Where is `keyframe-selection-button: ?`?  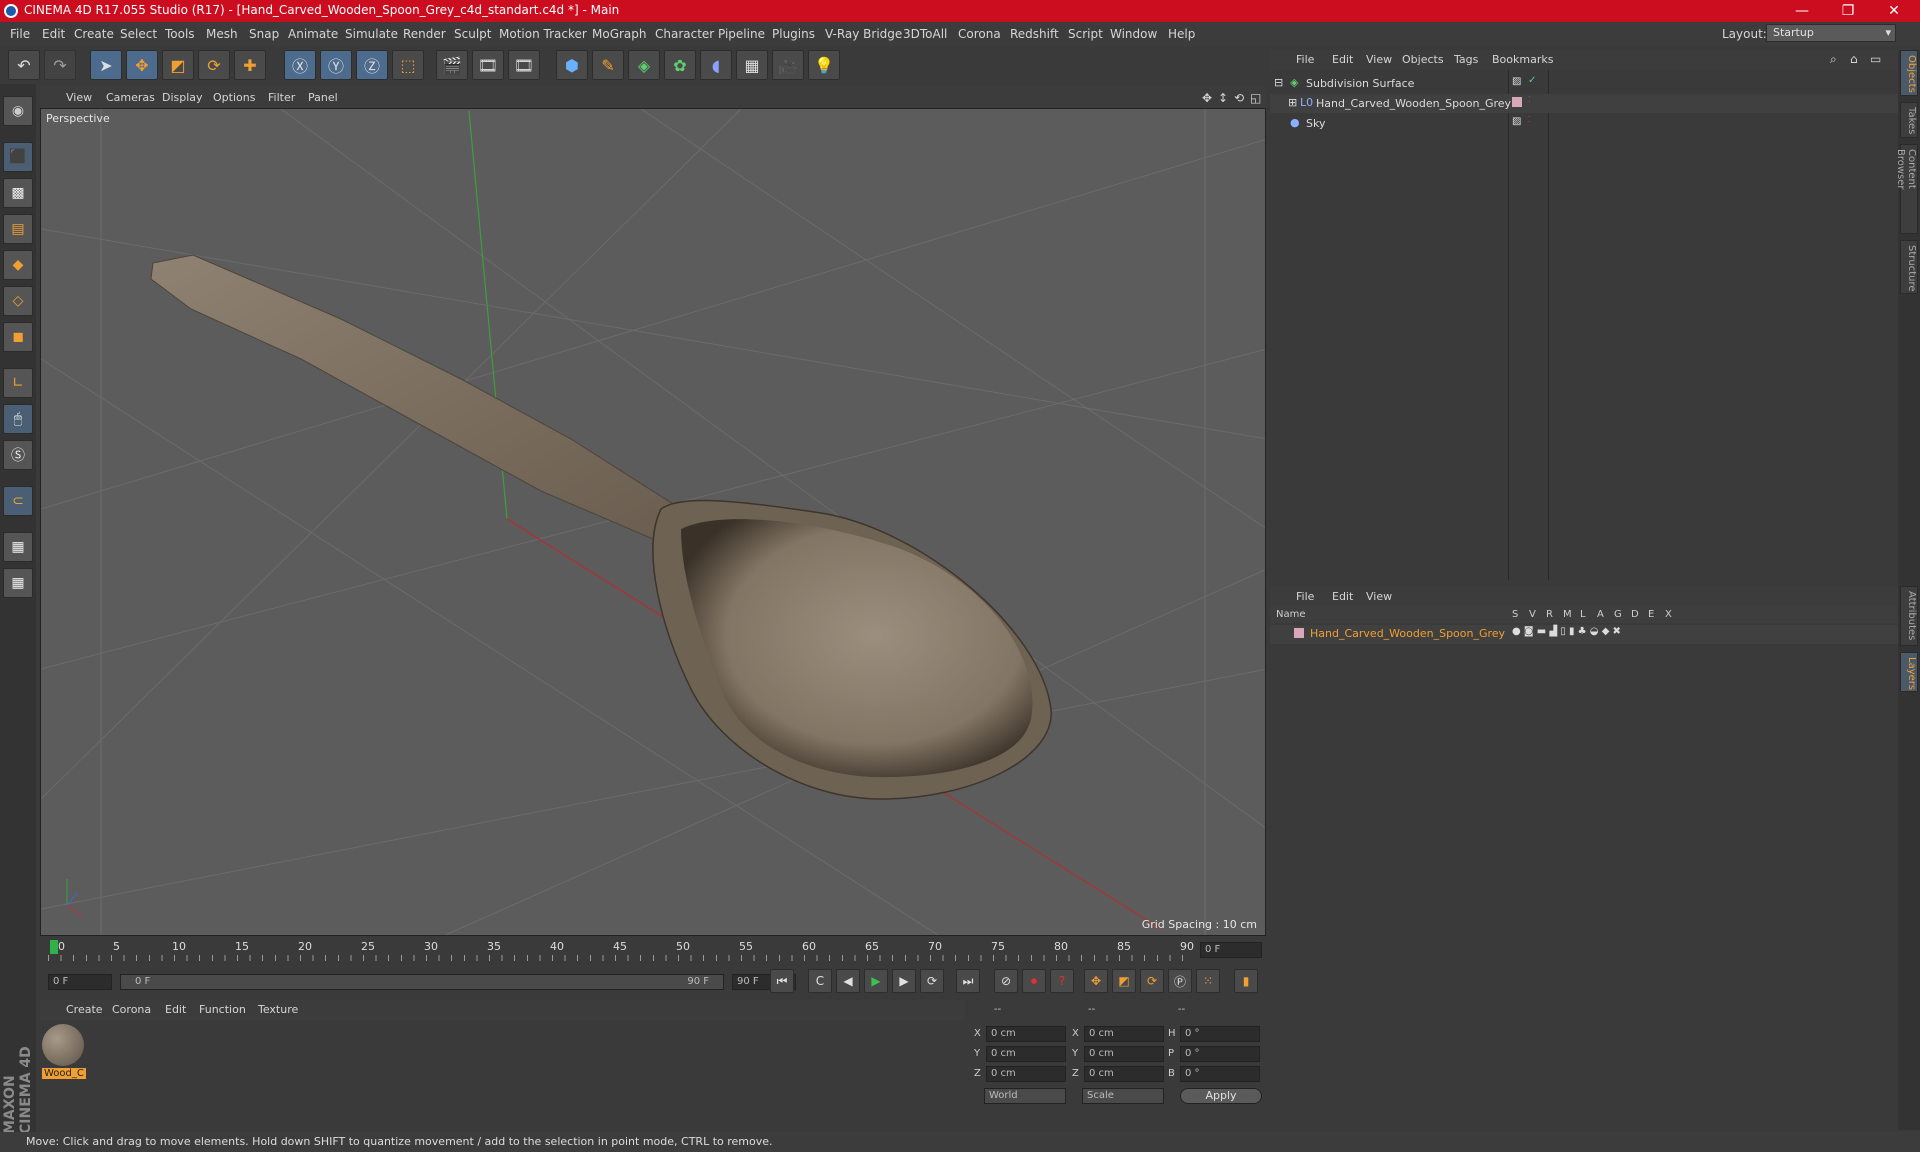 keyframe-selection-button: ? is located at coordinates (1062, 981).